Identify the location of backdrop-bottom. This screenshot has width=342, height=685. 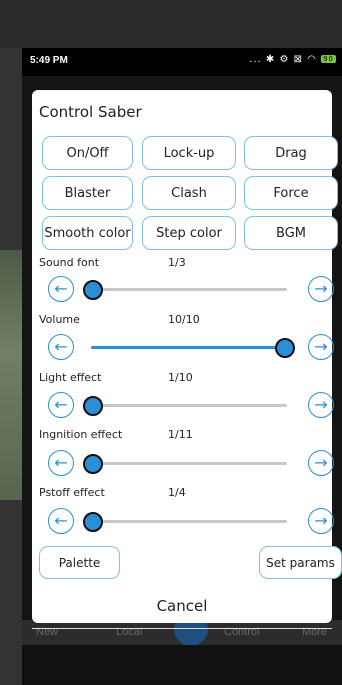
(182, 665).